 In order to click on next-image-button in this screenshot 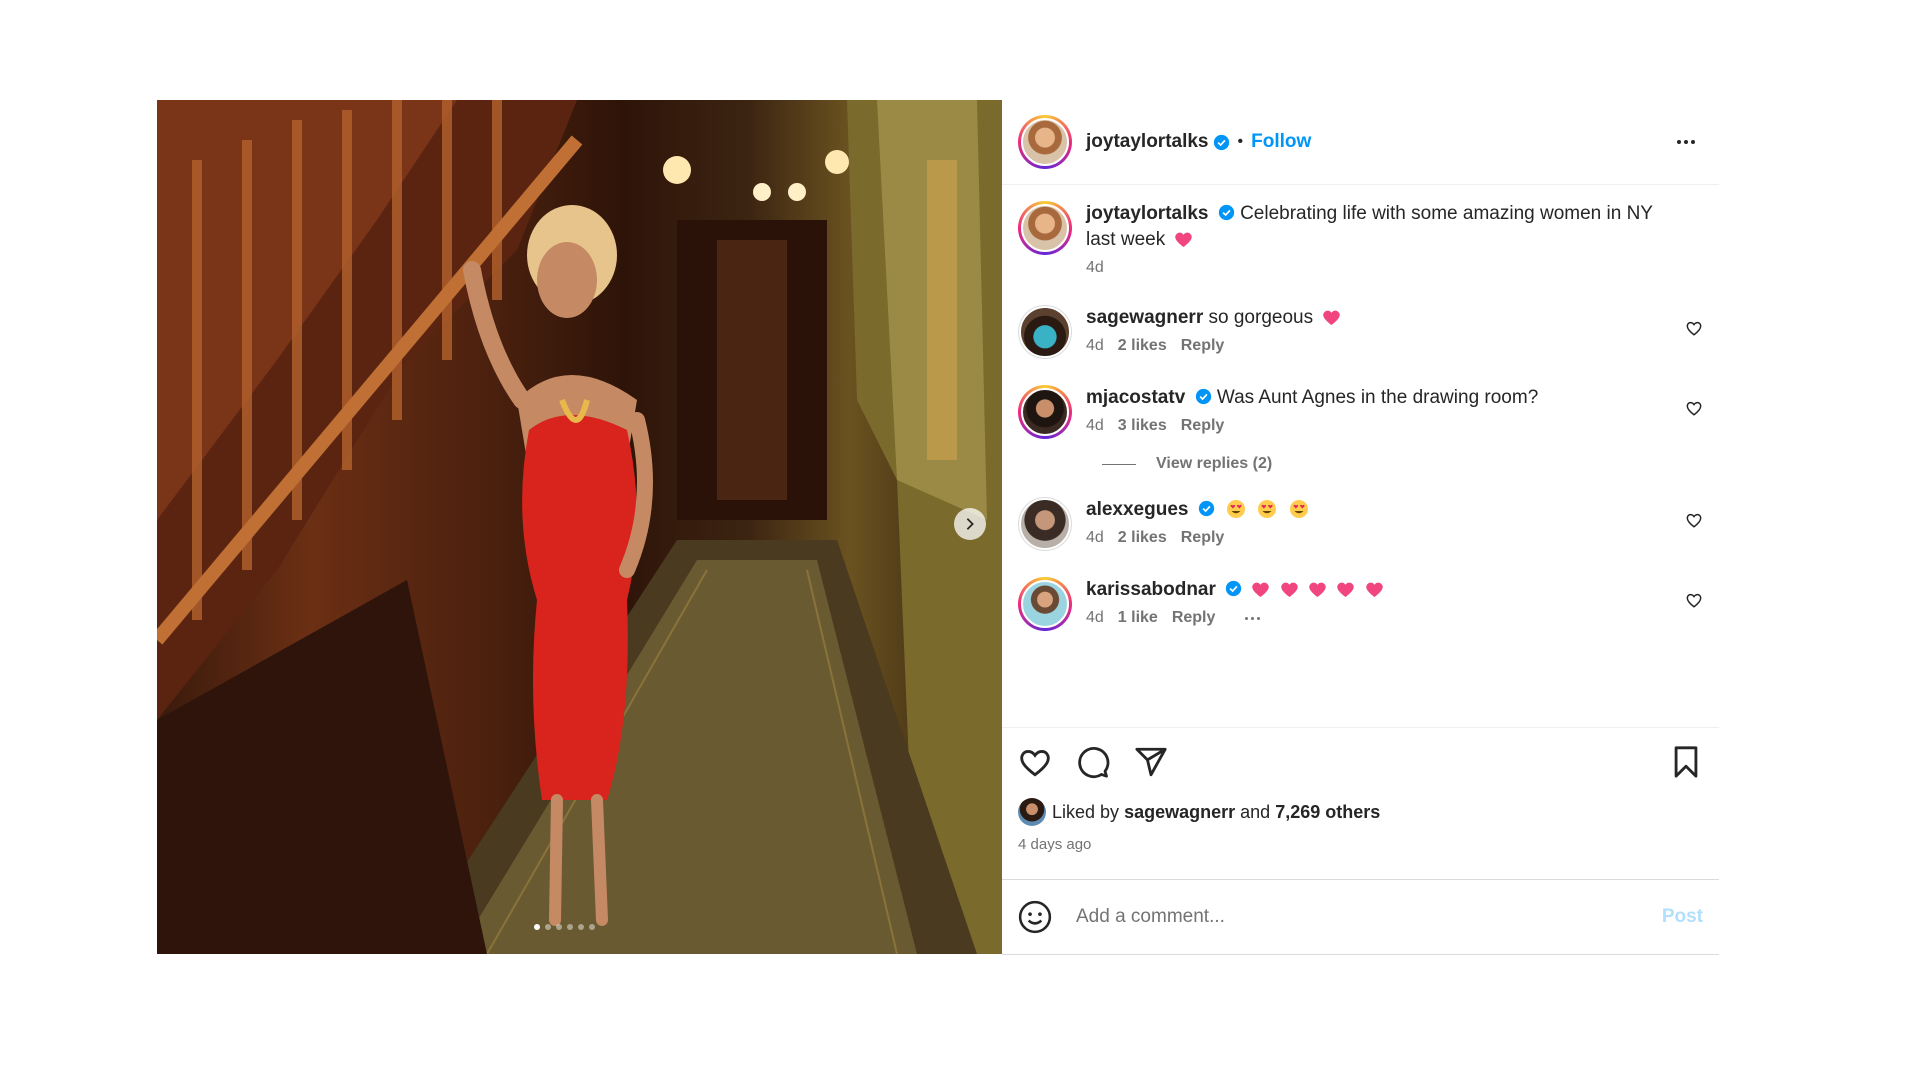, I will do `click(970, 524)`.